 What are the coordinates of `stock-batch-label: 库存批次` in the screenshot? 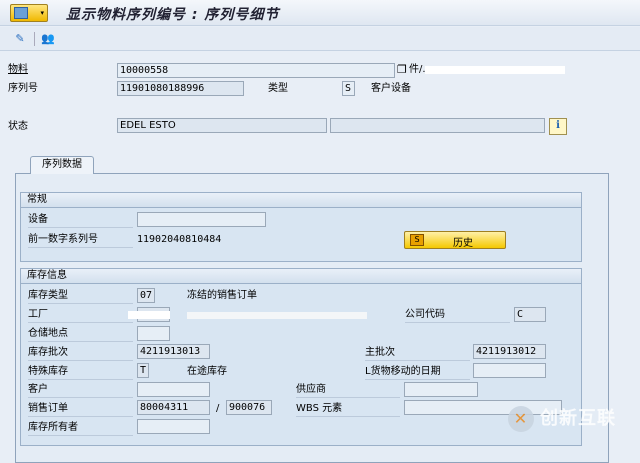 It's located at (80, 353).